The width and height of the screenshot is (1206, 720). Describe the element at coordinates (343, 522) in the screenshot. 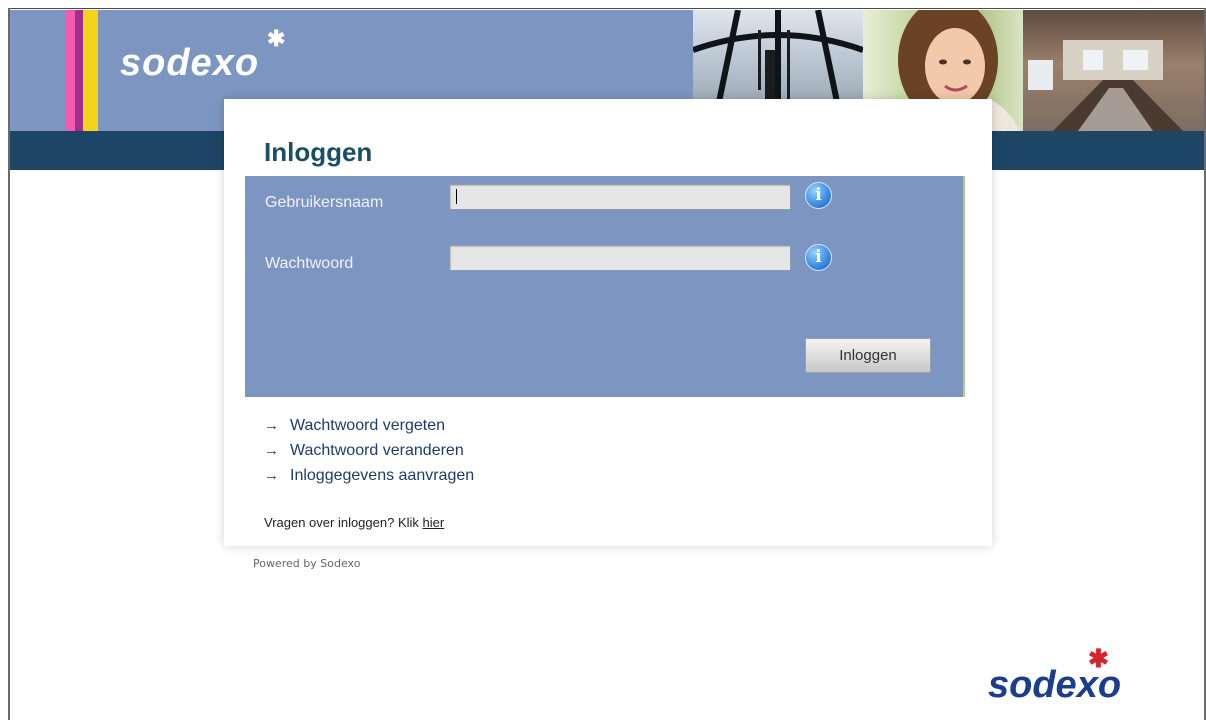

I see `help-prefix: Vragen over inloggen? Klik` at that location.